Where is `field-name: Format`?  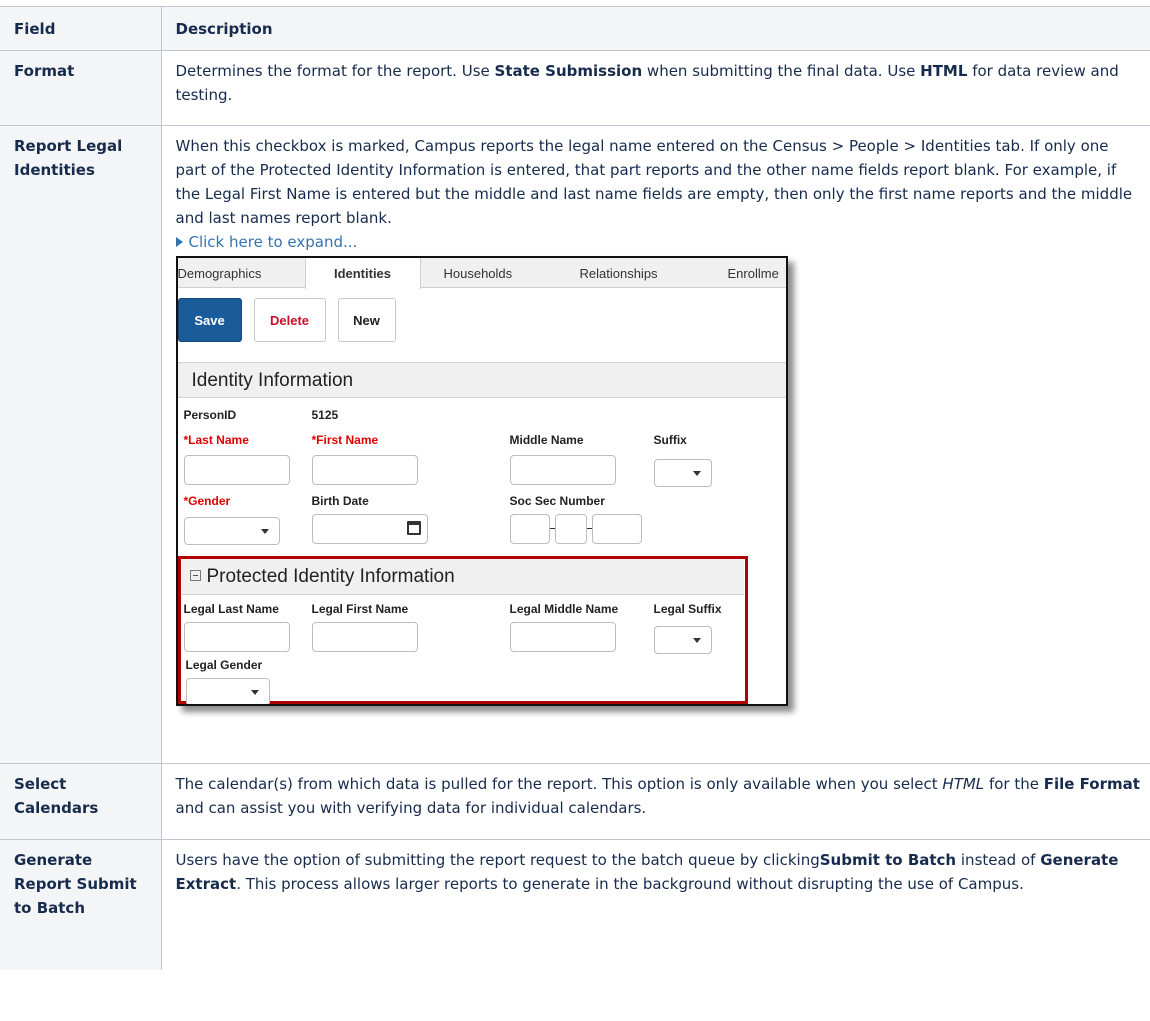
field-name: Format is located at coordinates (81, 88).